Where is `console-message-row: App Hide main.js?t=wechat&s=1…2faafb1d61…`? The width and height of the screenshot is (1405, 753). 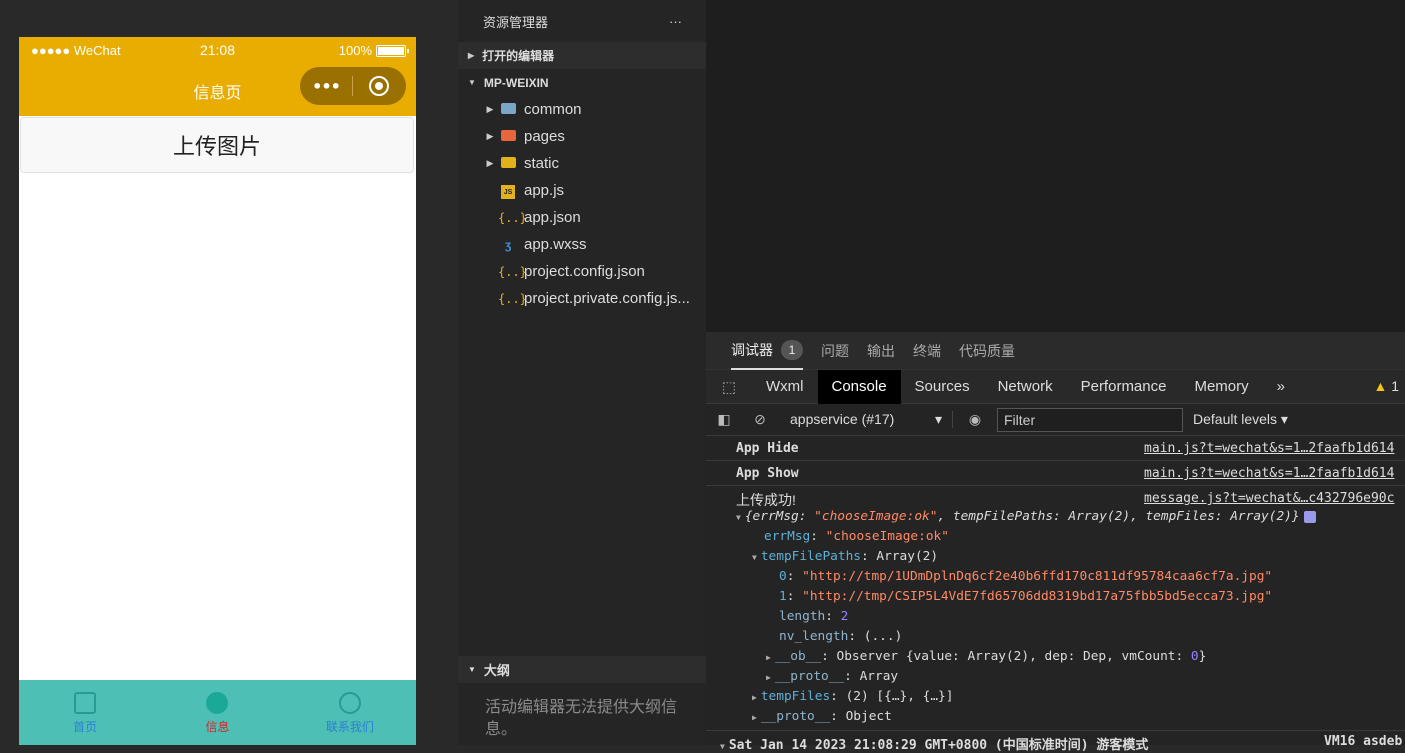 console-message-row: App Hide main.js?t=wechat&s=1…2faafb1d61… is located at coordinates (1055, 448).